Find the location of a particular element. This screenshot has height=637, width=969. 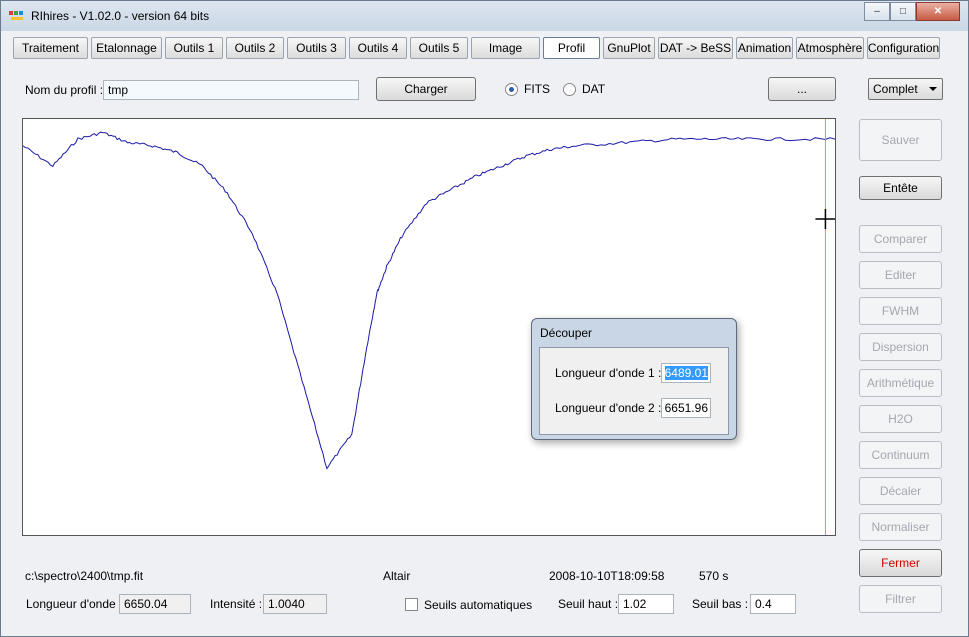

intensity-readout: 1.0040 is located at coordinates (295, 604).